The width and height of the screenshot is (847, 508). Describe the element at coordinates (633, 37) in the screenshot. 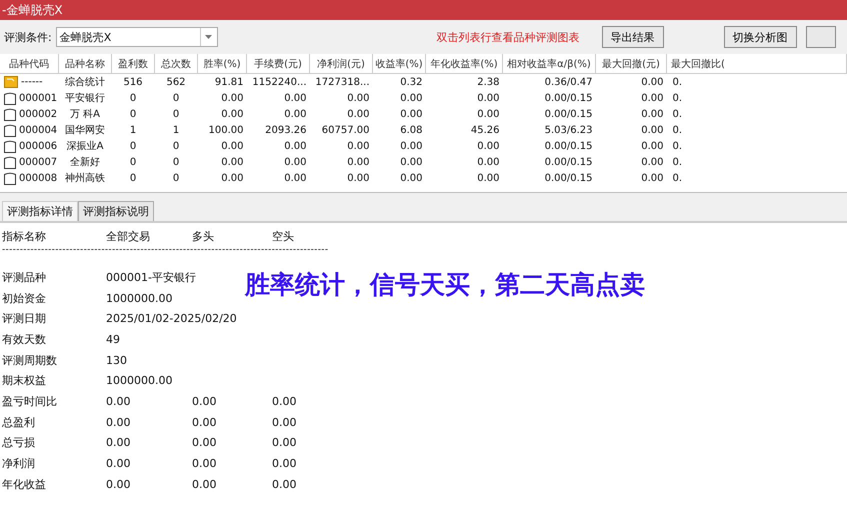

I see `toolbar-button: 导出结果` at that location.